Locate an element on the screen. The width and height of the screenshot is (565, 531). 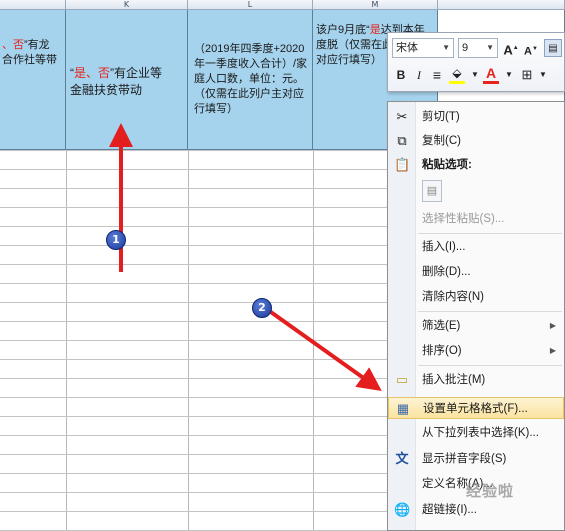
fill-color-swatch is located at coordinates (457, 82).